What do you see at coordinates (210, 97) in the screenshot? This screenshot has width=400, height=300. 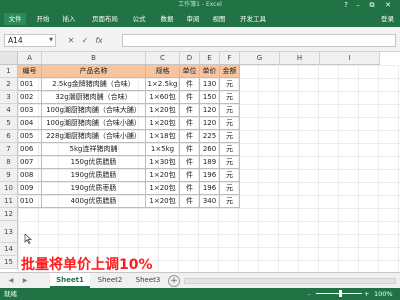 I see `cell-price: 150` at bounding box center [210, 97].